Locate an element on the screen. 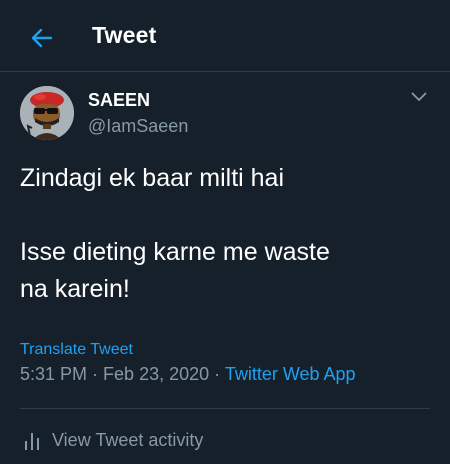 This screenshot has height=464, width=450. more-options-button is located at coordinates (419, 97).